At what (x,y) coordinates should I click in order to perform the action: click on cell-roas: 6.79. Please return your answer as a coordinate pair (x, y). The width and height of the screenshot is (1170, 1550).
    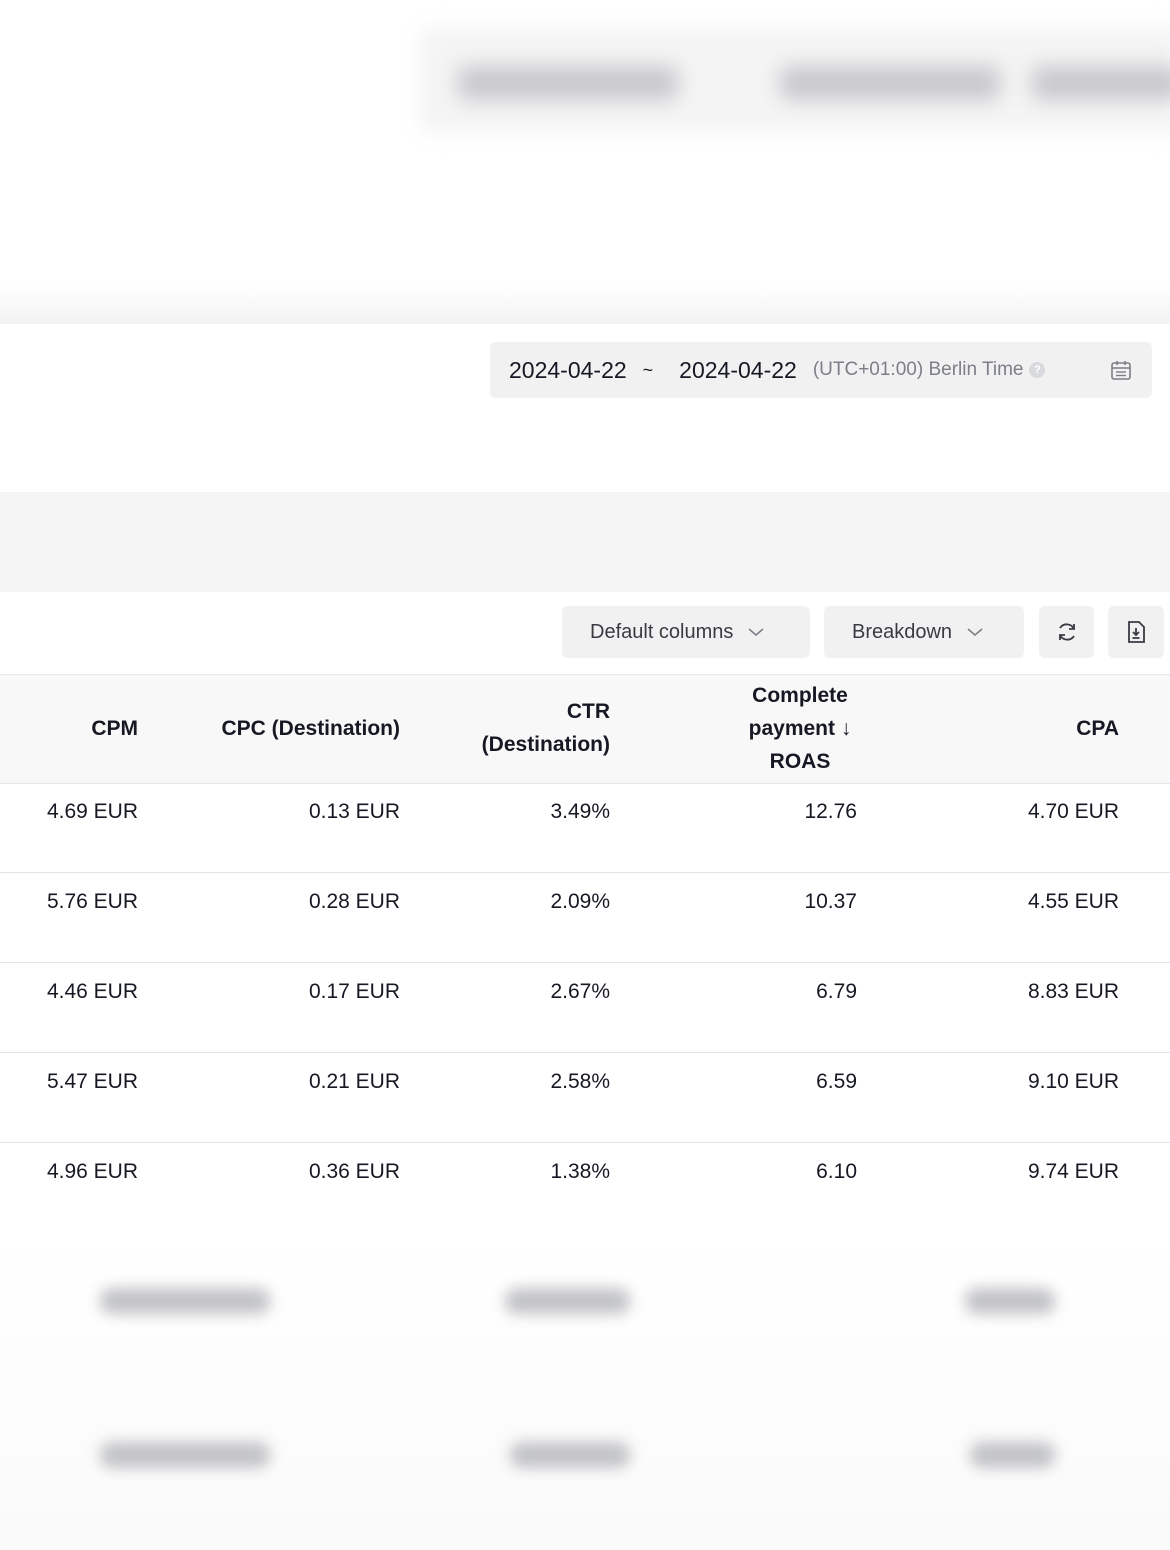
    Looking at the image, I should click on (836, 991).